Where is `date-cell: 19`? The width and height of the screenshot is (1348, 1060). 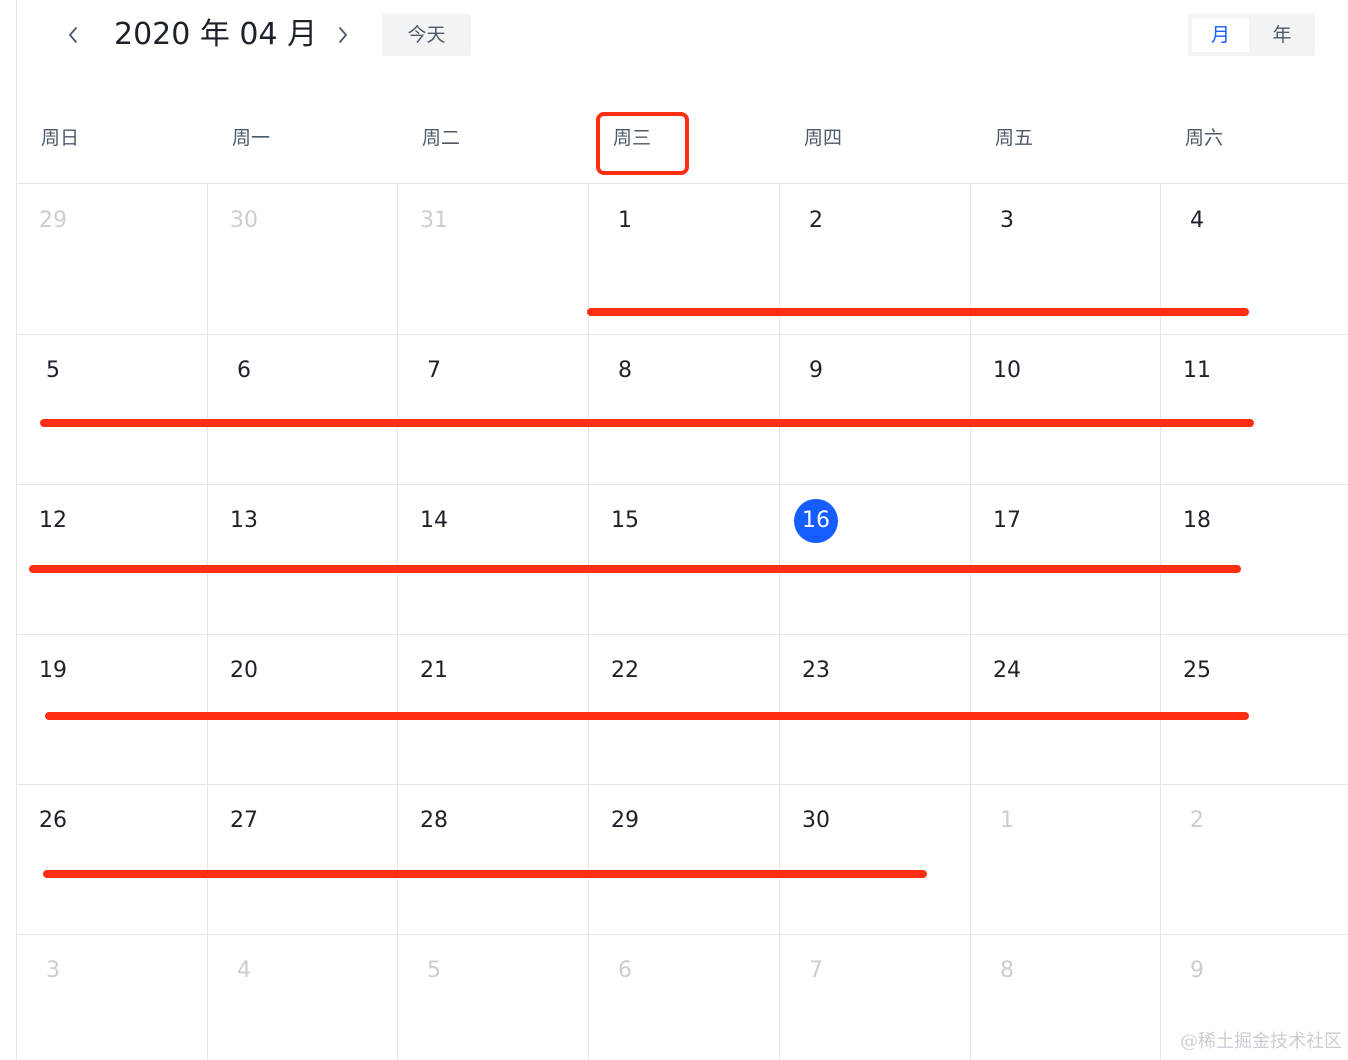
date-cell: 19 is located at coordinates (53, 671).